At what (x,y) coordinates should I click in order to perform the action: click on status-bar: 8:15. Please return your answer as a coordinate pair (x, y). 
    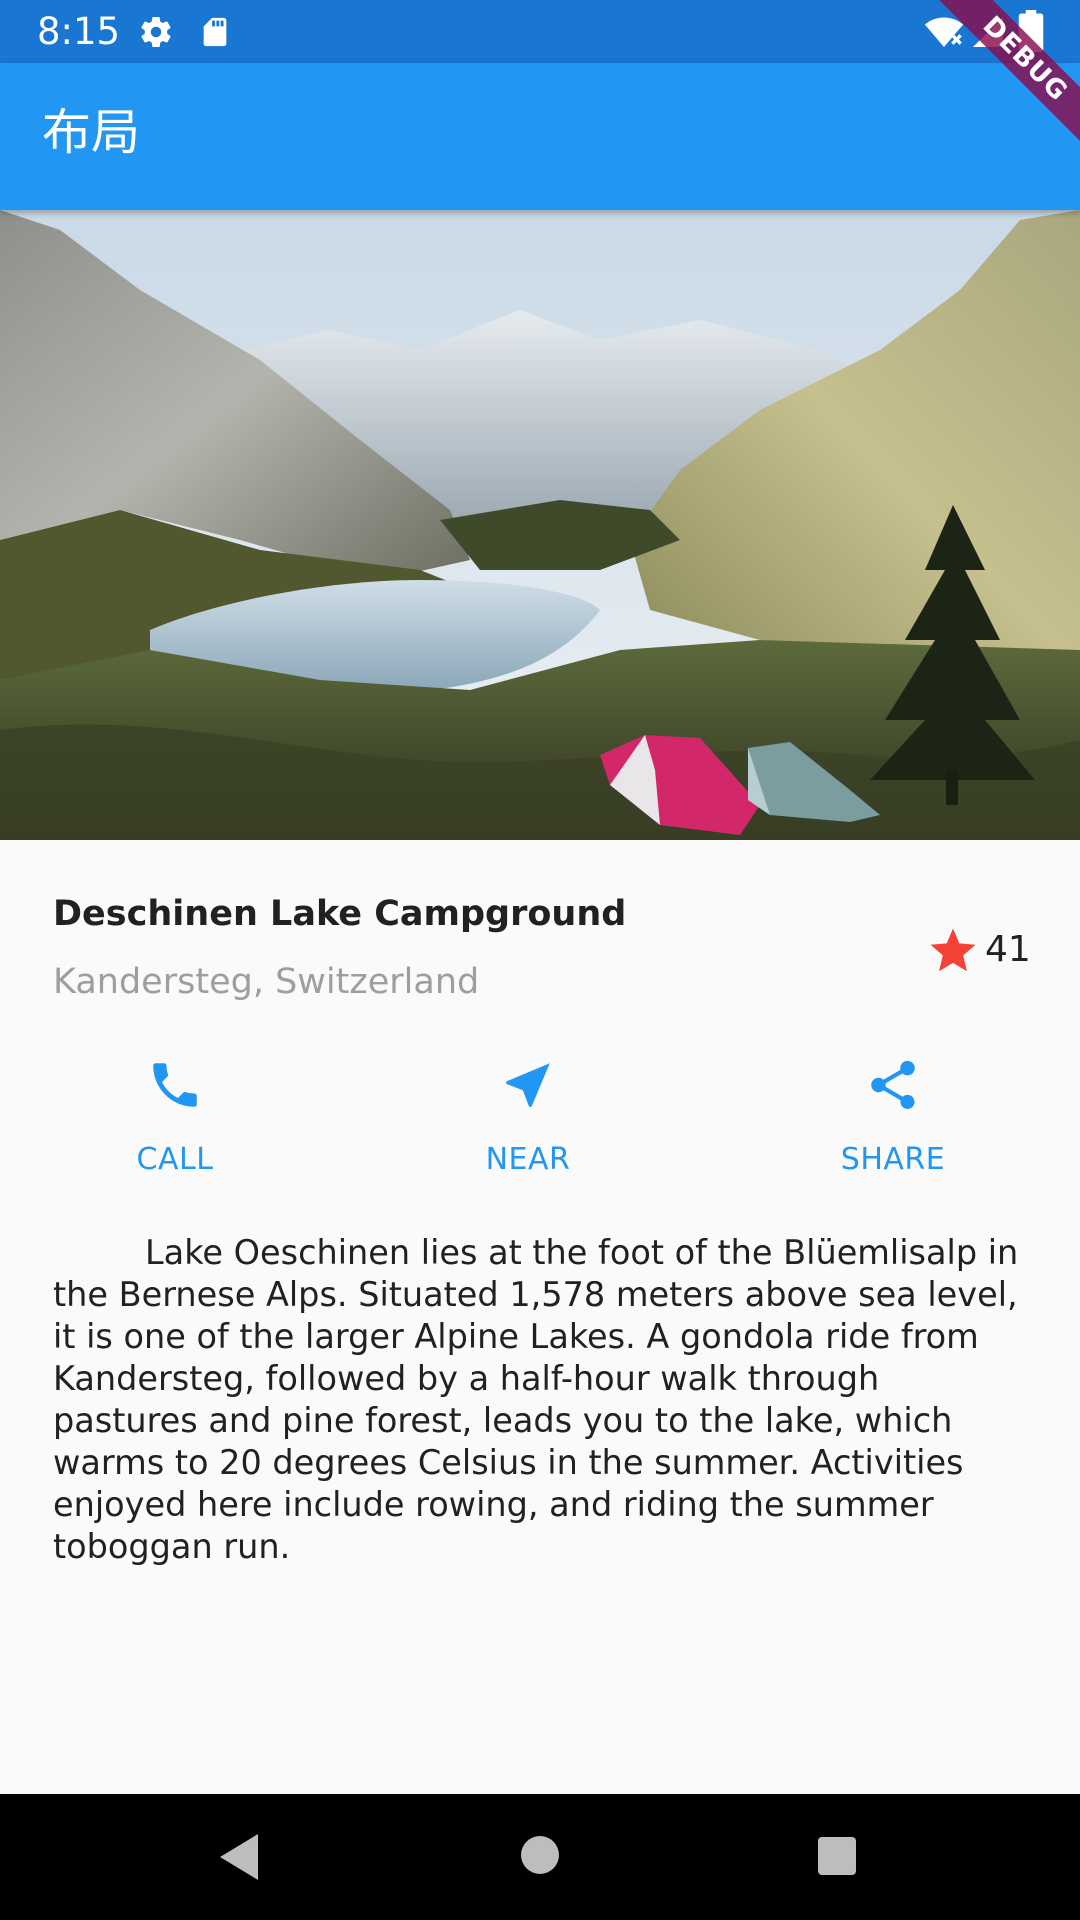
    Looking at the image, I should click on (540, 31).